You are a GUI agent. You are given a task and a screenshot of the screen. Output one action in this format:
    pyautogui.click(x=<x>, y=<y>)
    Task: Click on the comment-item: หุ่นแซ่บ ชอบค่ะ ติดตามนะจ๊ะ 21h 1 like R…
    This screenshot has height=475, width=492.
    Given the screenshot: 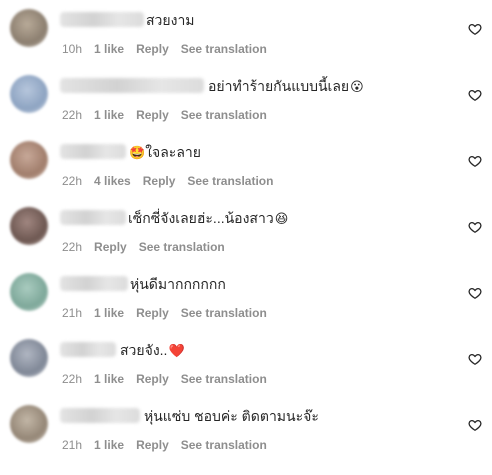 What is the action you would take?
    pyautogui.click(x=246, y=429)
    